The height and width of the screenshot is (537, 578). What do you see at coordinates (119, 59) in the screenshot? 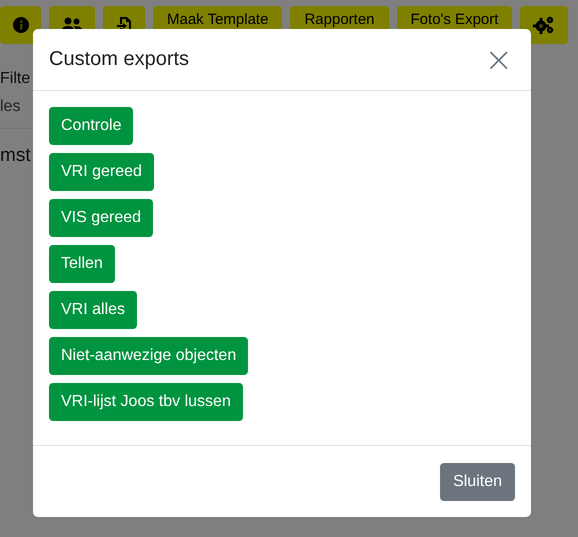
I see `modal-title: Custom exports` at bounding box center [119, 59].